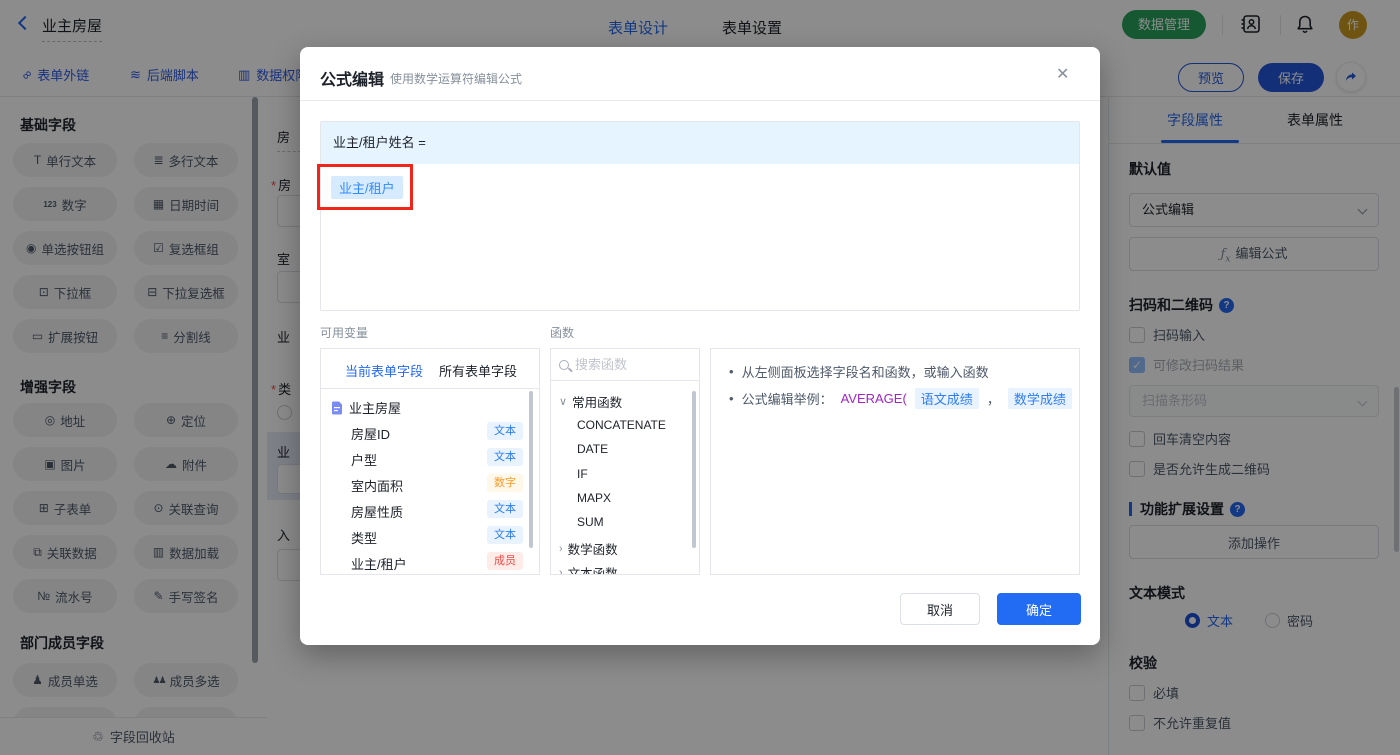 Image resolution: width=1400 pixels, height=755 pixels. What do you see at coordinates (505, 561) in the screenshot?
I see `type-badge: 成员` at bounding box center [505, 561].